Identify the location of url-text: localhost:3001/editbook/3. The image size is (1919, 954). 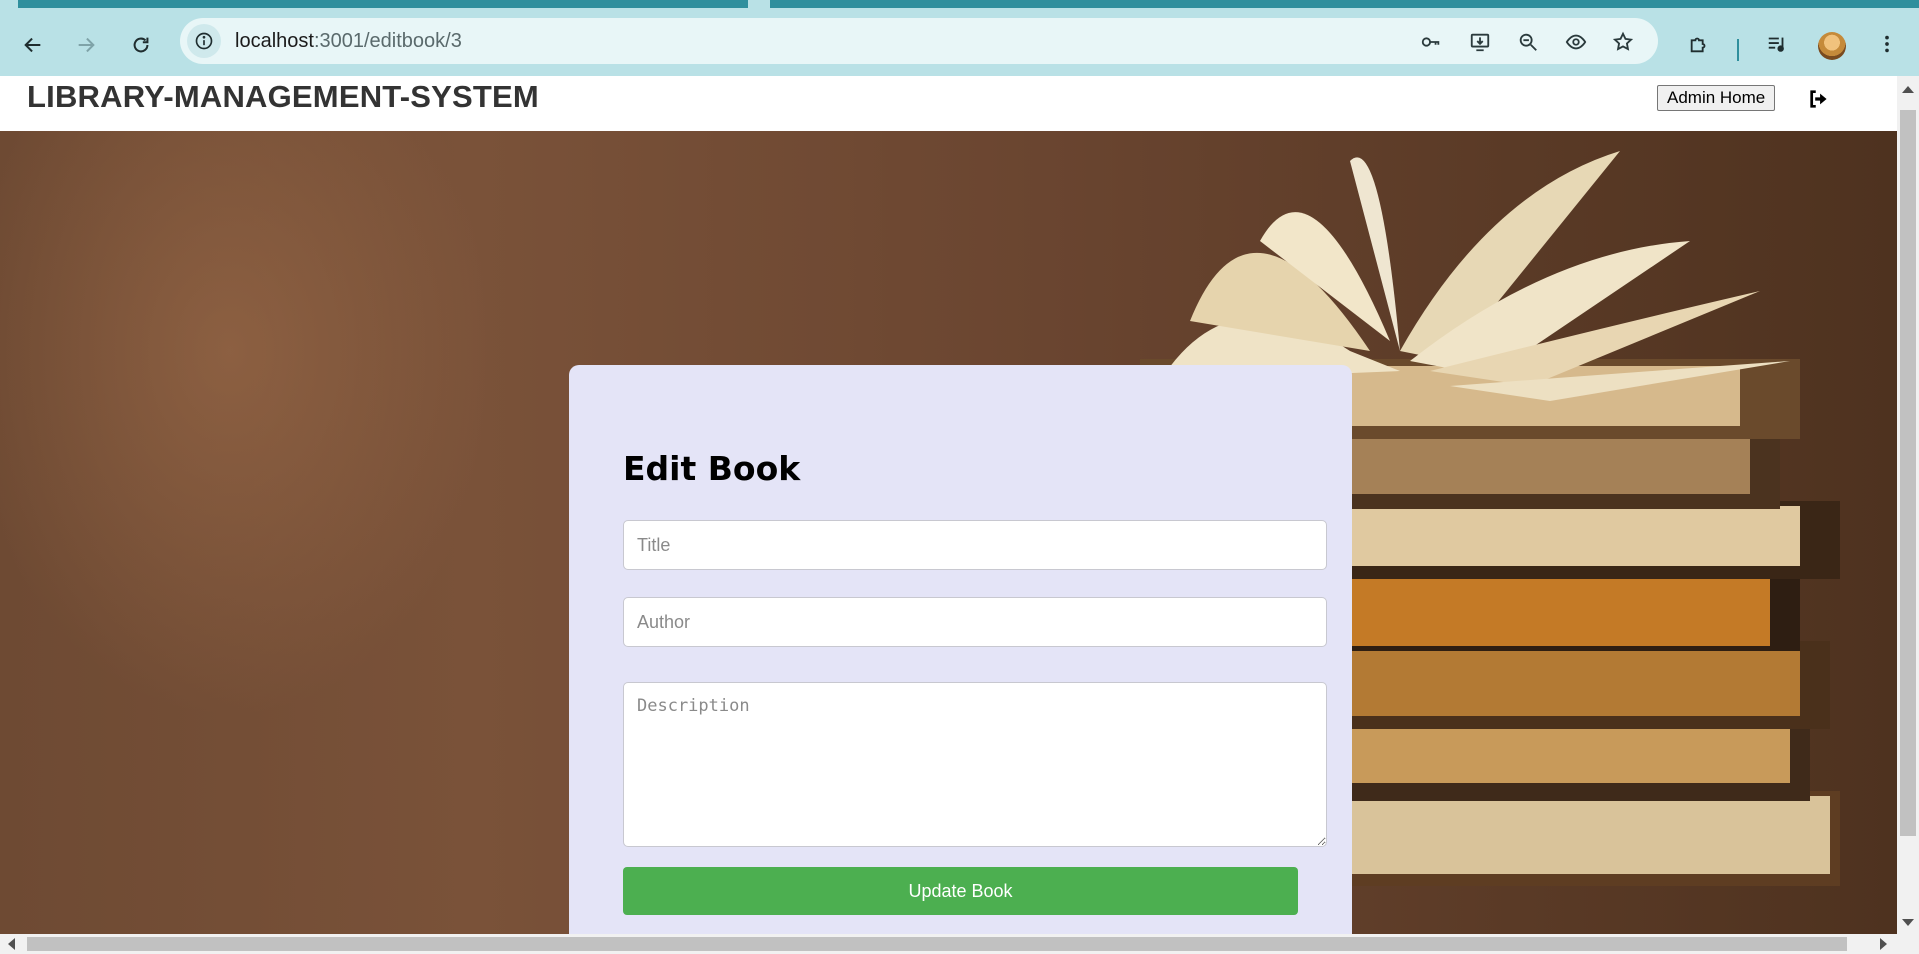
(348, 41).